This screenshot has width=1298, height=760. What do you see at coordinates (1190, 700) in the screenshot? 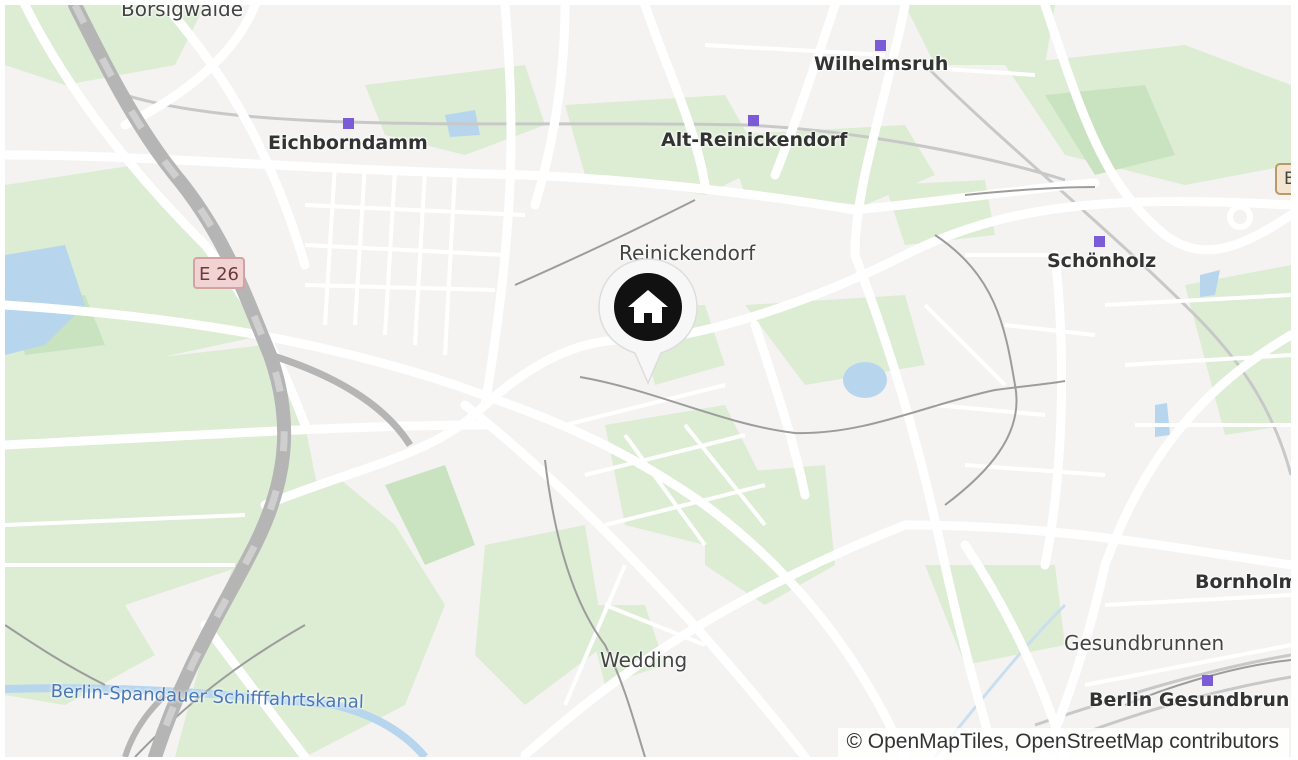
I see `label-berlin-gesundbrunnen: Berlin Gesundbrunn` at bounding box center [1190, 700].